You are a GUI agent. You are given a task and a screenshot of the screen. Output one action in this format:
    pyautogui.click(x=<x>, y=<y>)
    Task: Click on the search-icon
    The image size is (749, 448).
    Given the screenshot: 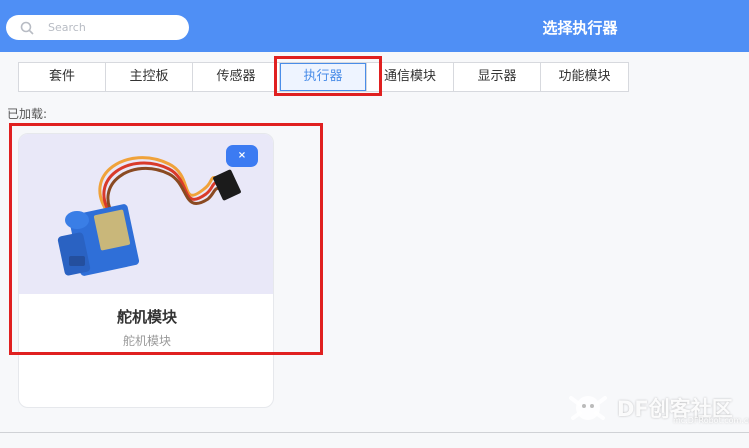 What is the action you would take?
    pyautogui.click(x=27, y=28)
    